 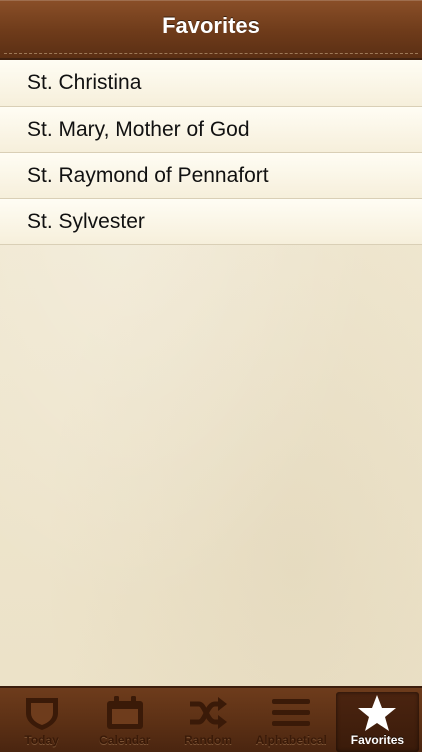 What do you see at coordinates (211, 83) in the screenshot?
I see `list-item: St. Christina` at bounding box center [211, 83].